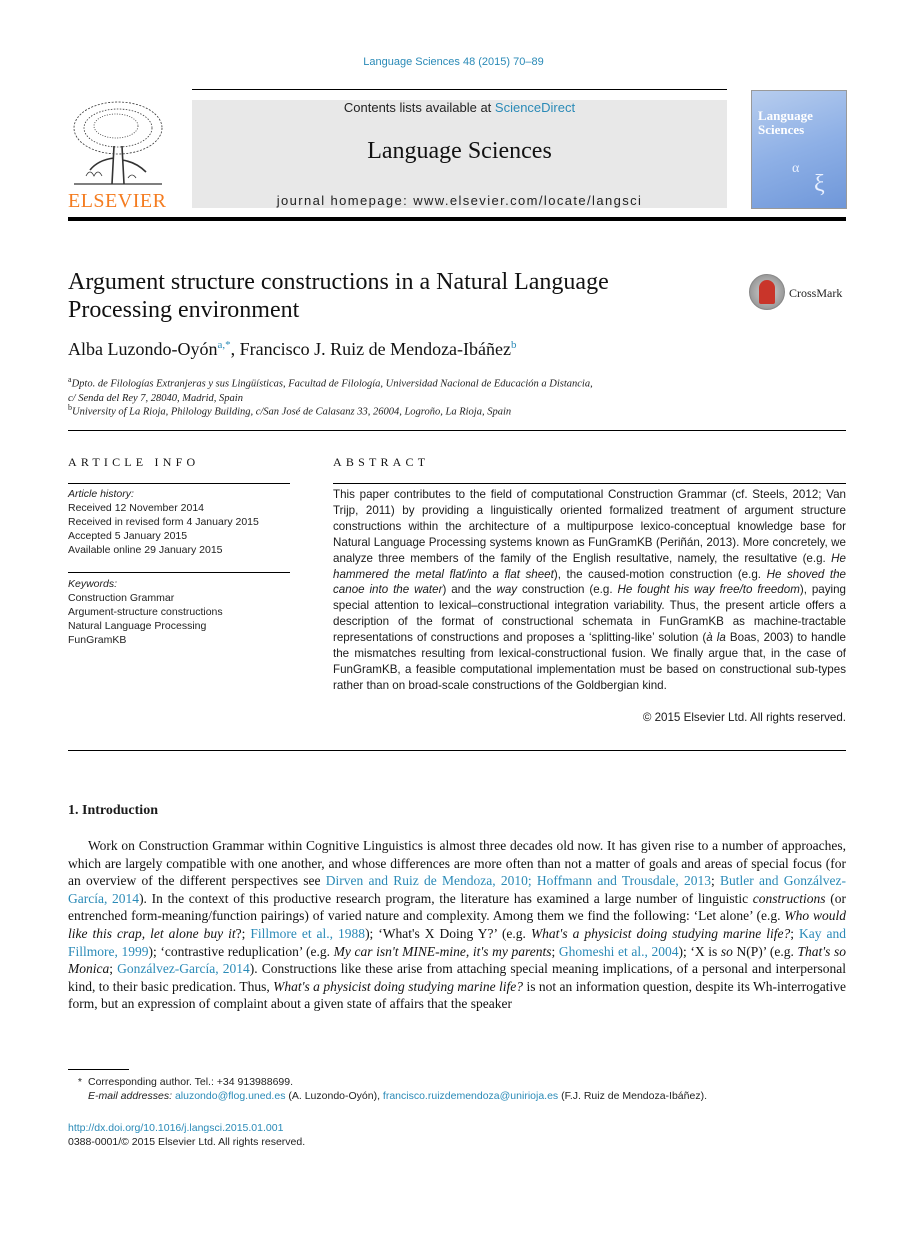  What do you see at coordinates (117, 201) in the screenshot?
I see `elsevier-wordmark: ELSEVIER` at bounding box center [117, 201].